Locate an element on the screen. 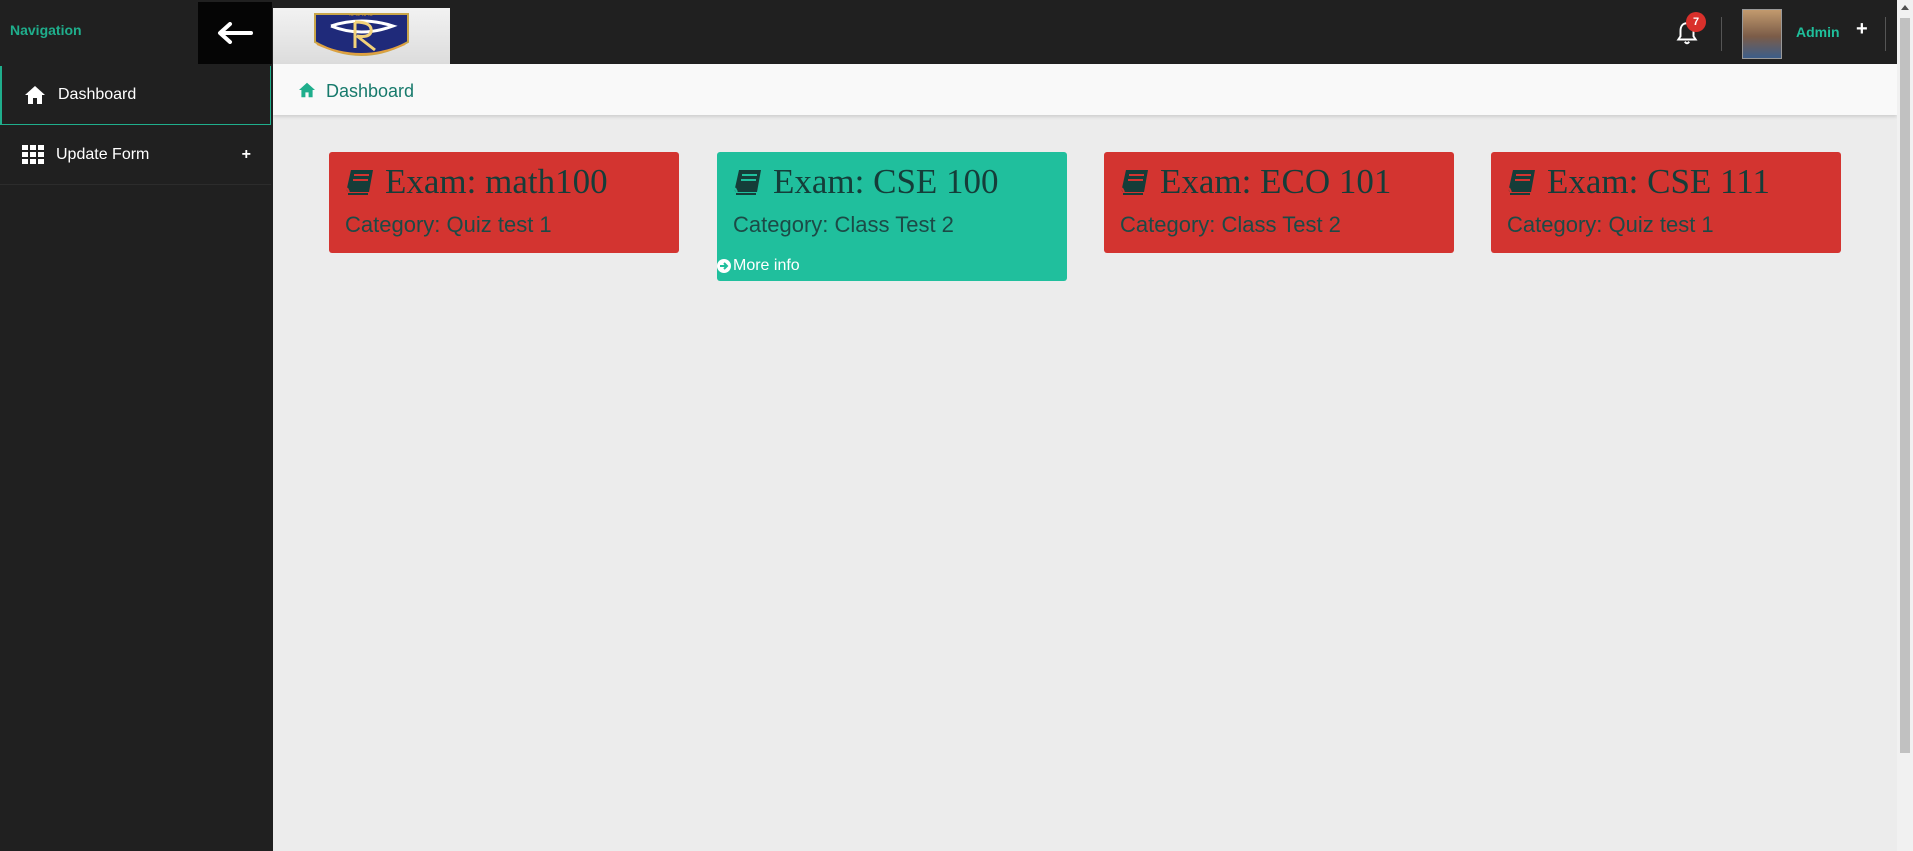 The width and height of the screenshot is (1913, 851). avatar is located at coordinates (1762, 34).